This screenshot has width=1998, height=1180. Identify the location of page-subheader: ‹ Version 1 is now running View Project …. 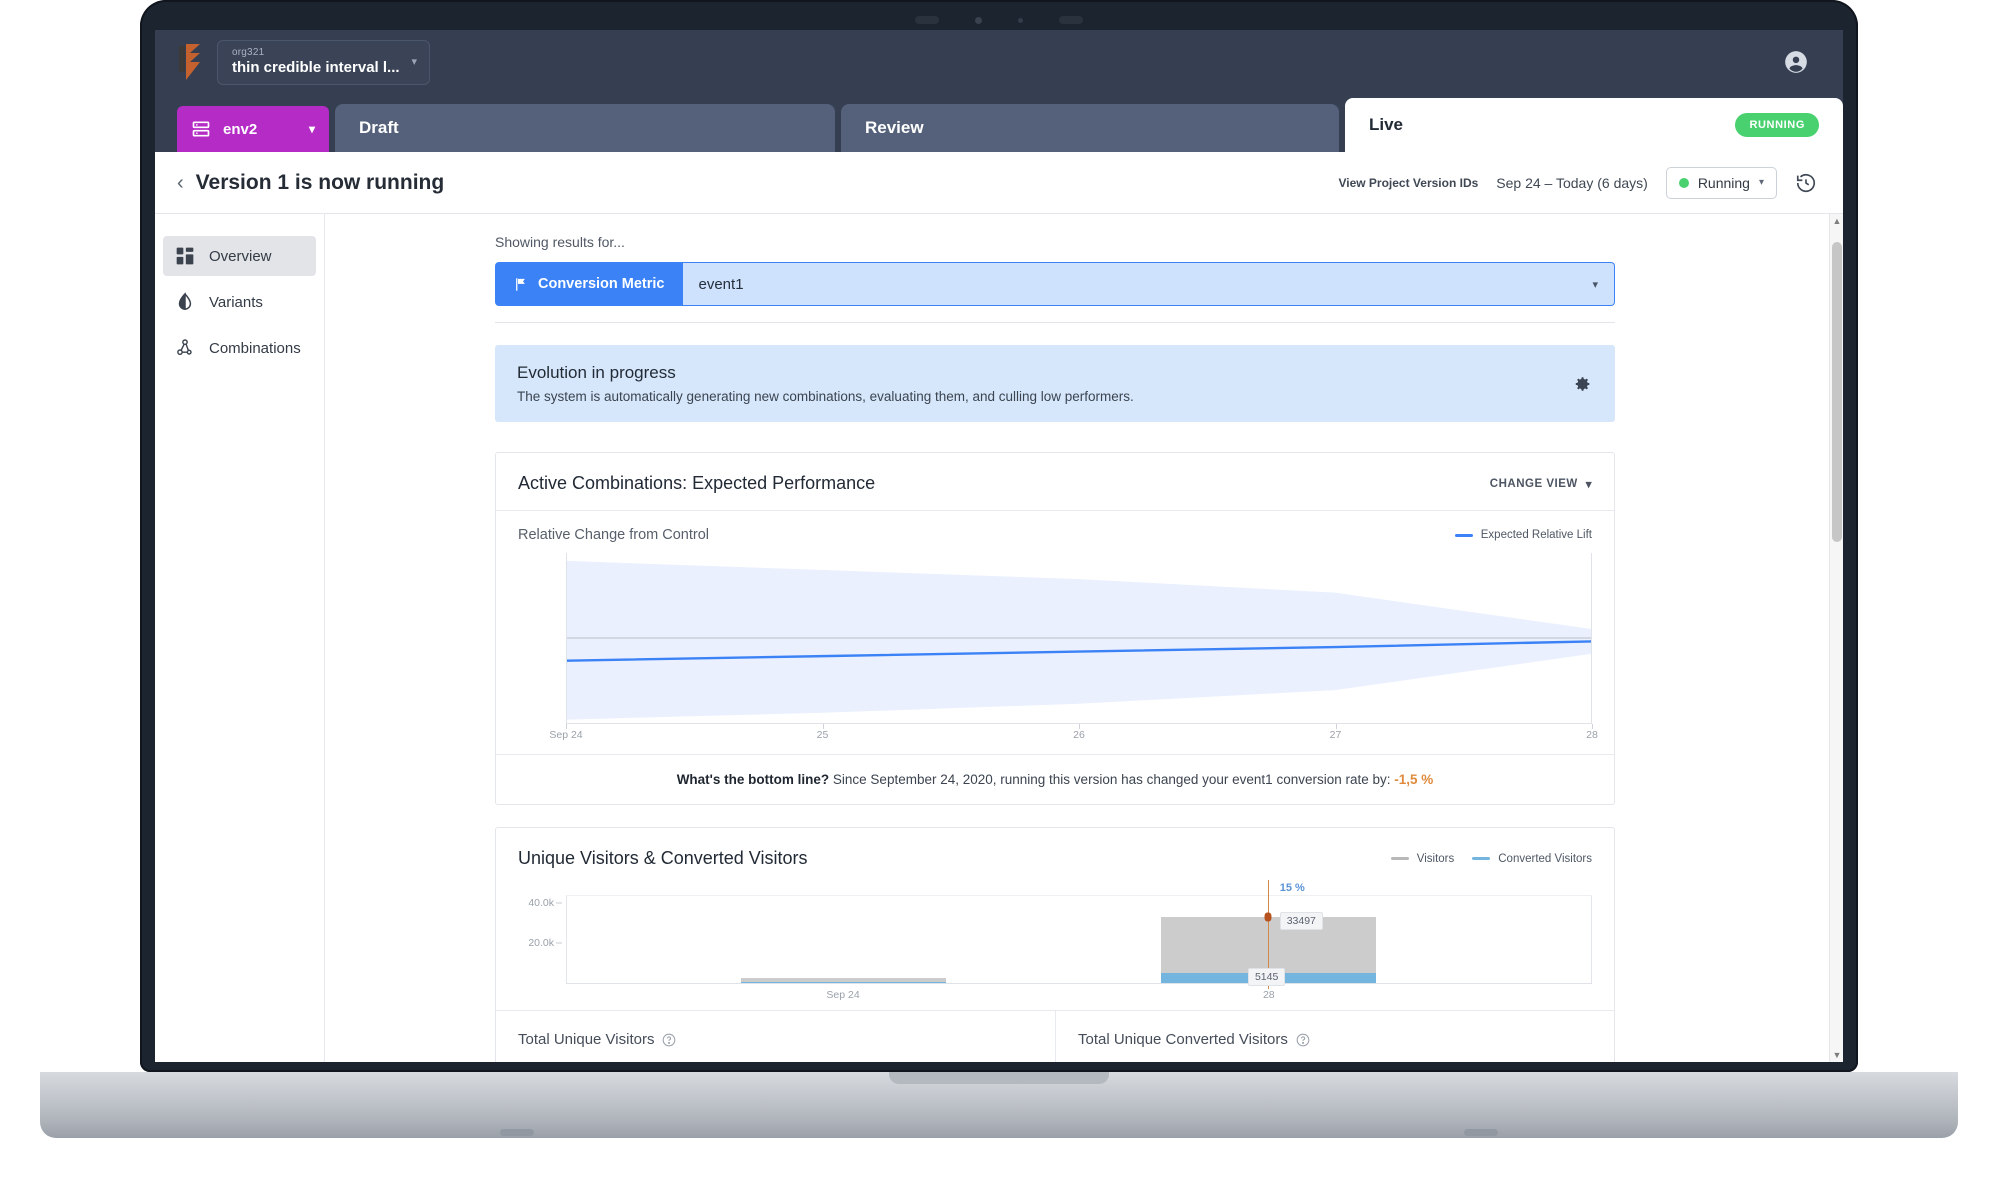
(999, 183).